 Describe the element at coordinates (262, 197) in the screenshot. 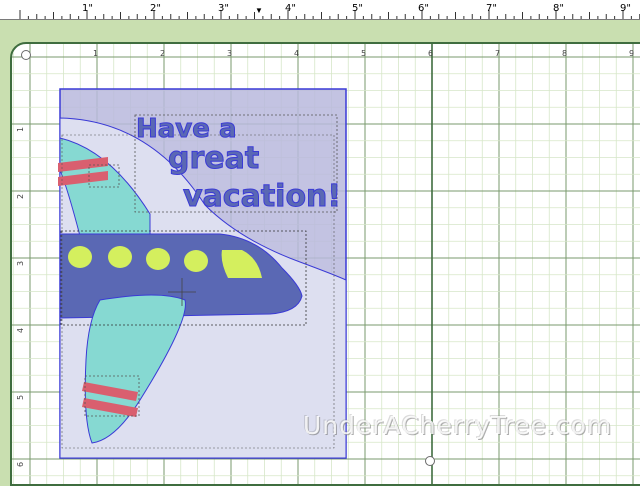

I see `title-line-3: vacation!` at that location.